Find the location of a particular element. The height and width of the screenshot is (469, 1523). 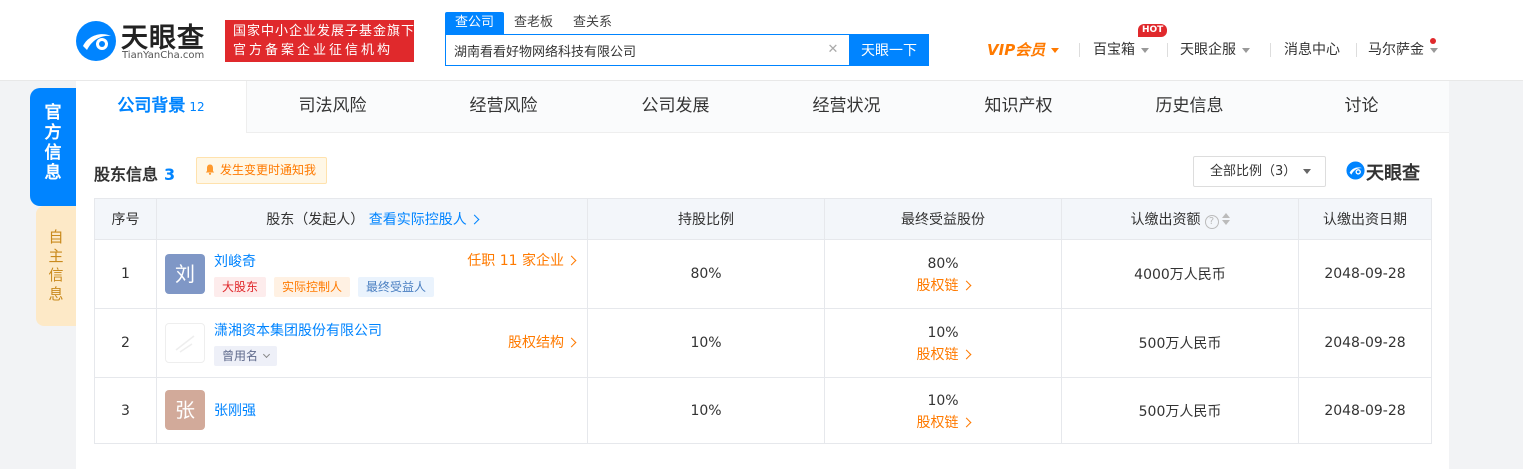

tag-actual-controller: 实际控制人 is located at coordinates (312, 287).